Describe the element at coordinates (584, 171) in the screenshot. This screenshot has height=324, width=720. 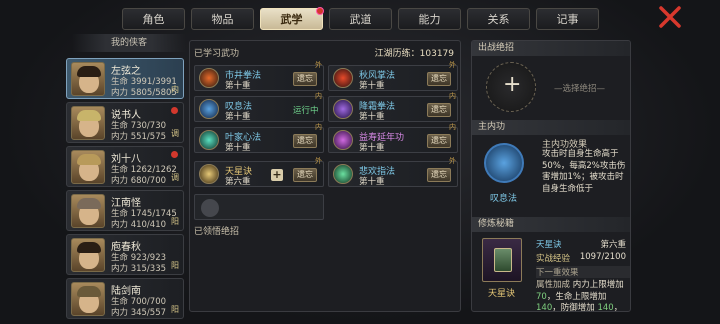
I see `inner-effect-text: 攻击时自身生命高于50%，每高2%攻击伤害增加1%；被攻击时自身生命低于` at that location.